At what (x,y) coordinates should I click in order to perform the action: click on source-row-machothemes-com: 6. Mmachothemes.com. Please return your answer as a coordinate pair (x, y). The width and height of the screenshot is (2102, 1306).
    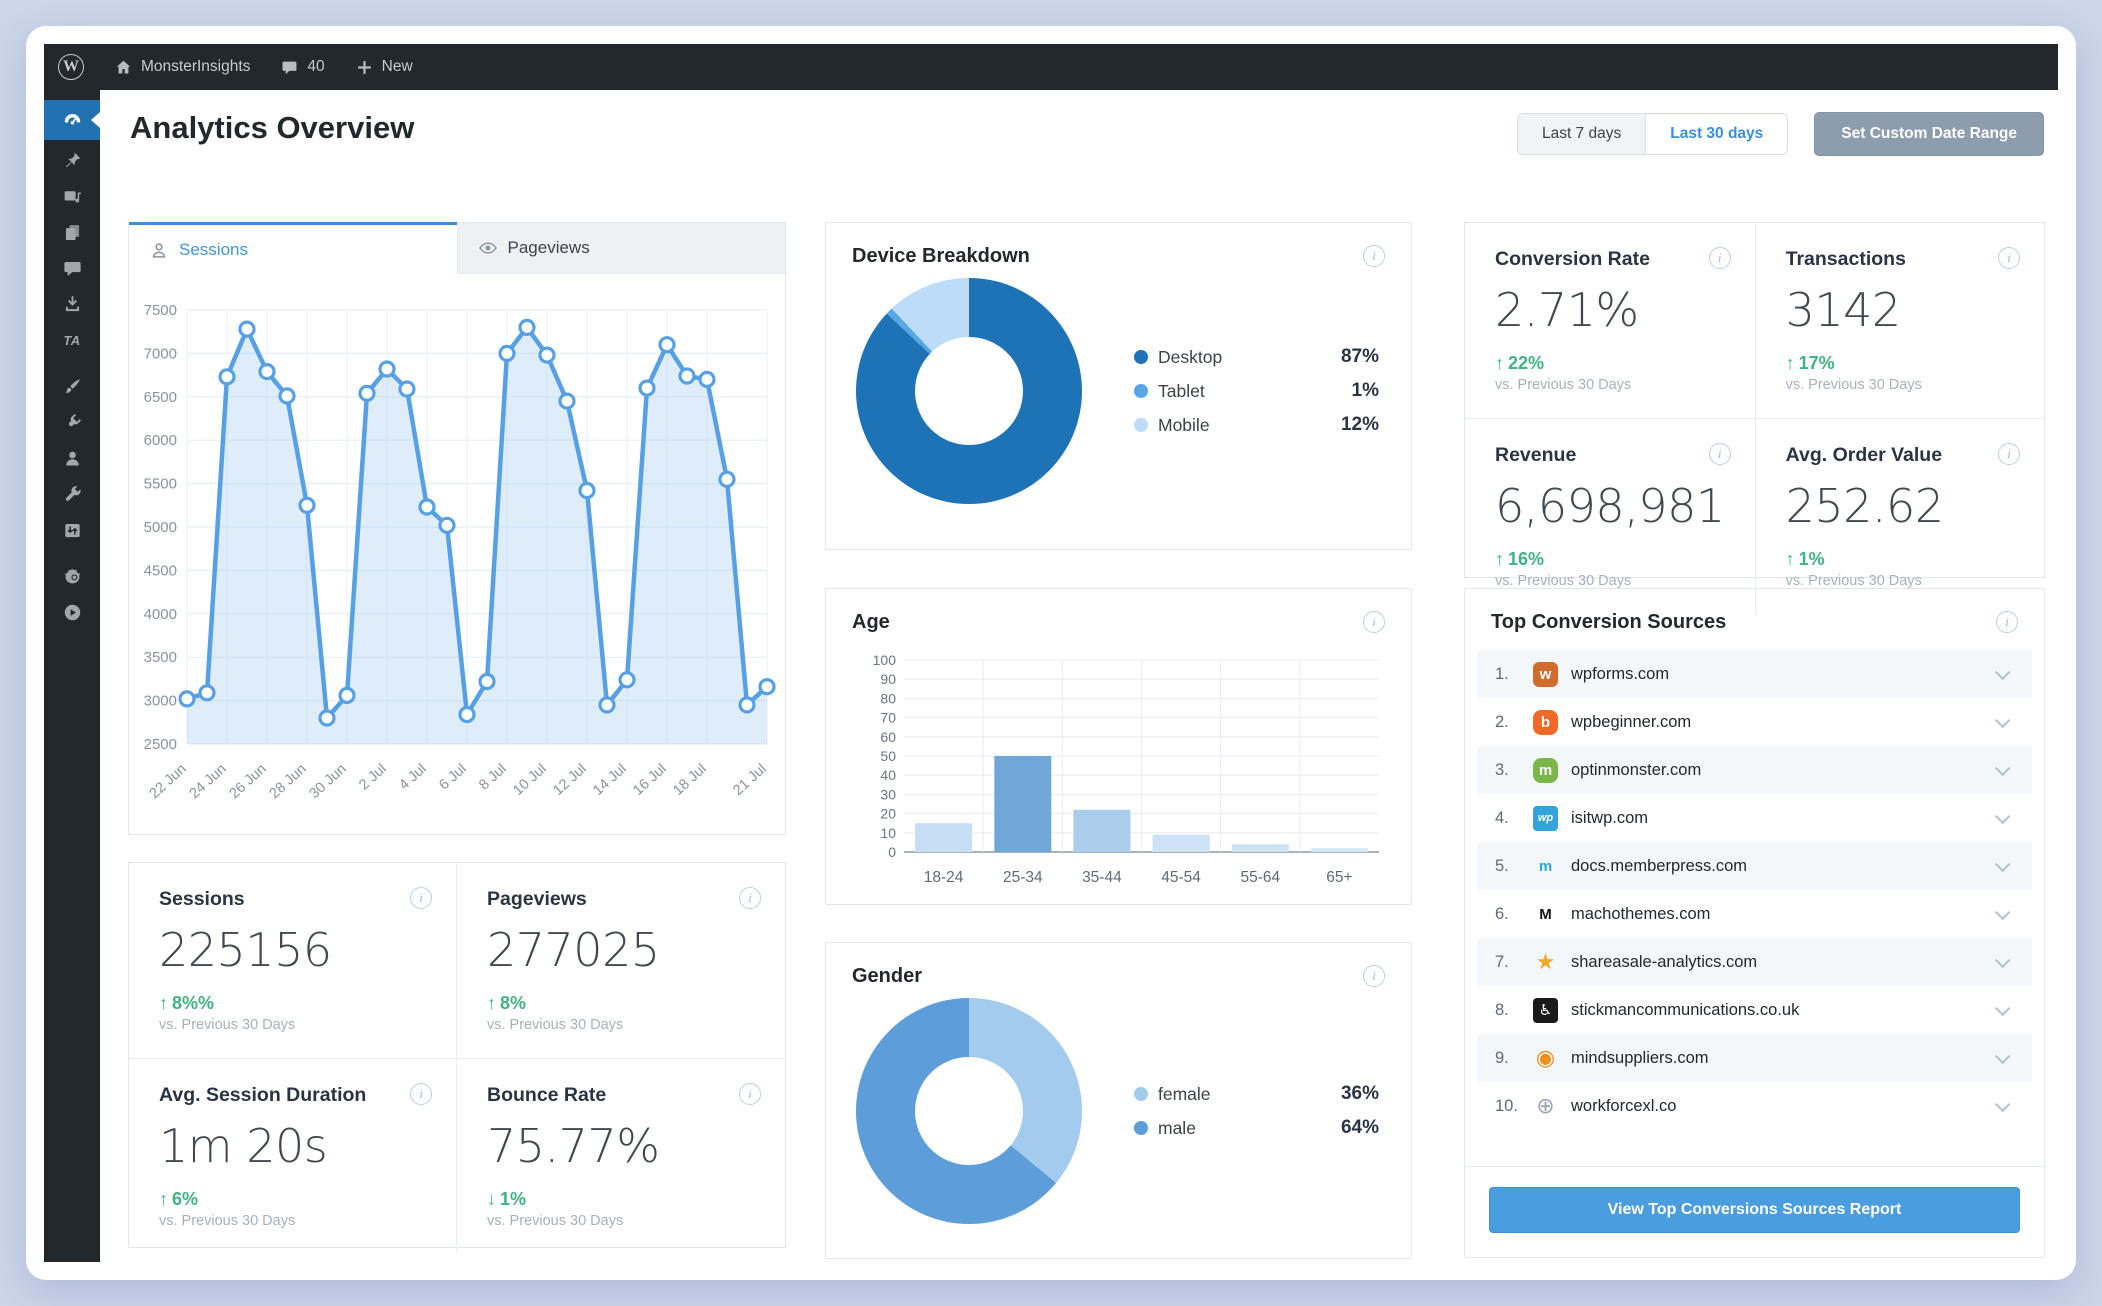
    Looking at the image, I should click on (1754, 914).